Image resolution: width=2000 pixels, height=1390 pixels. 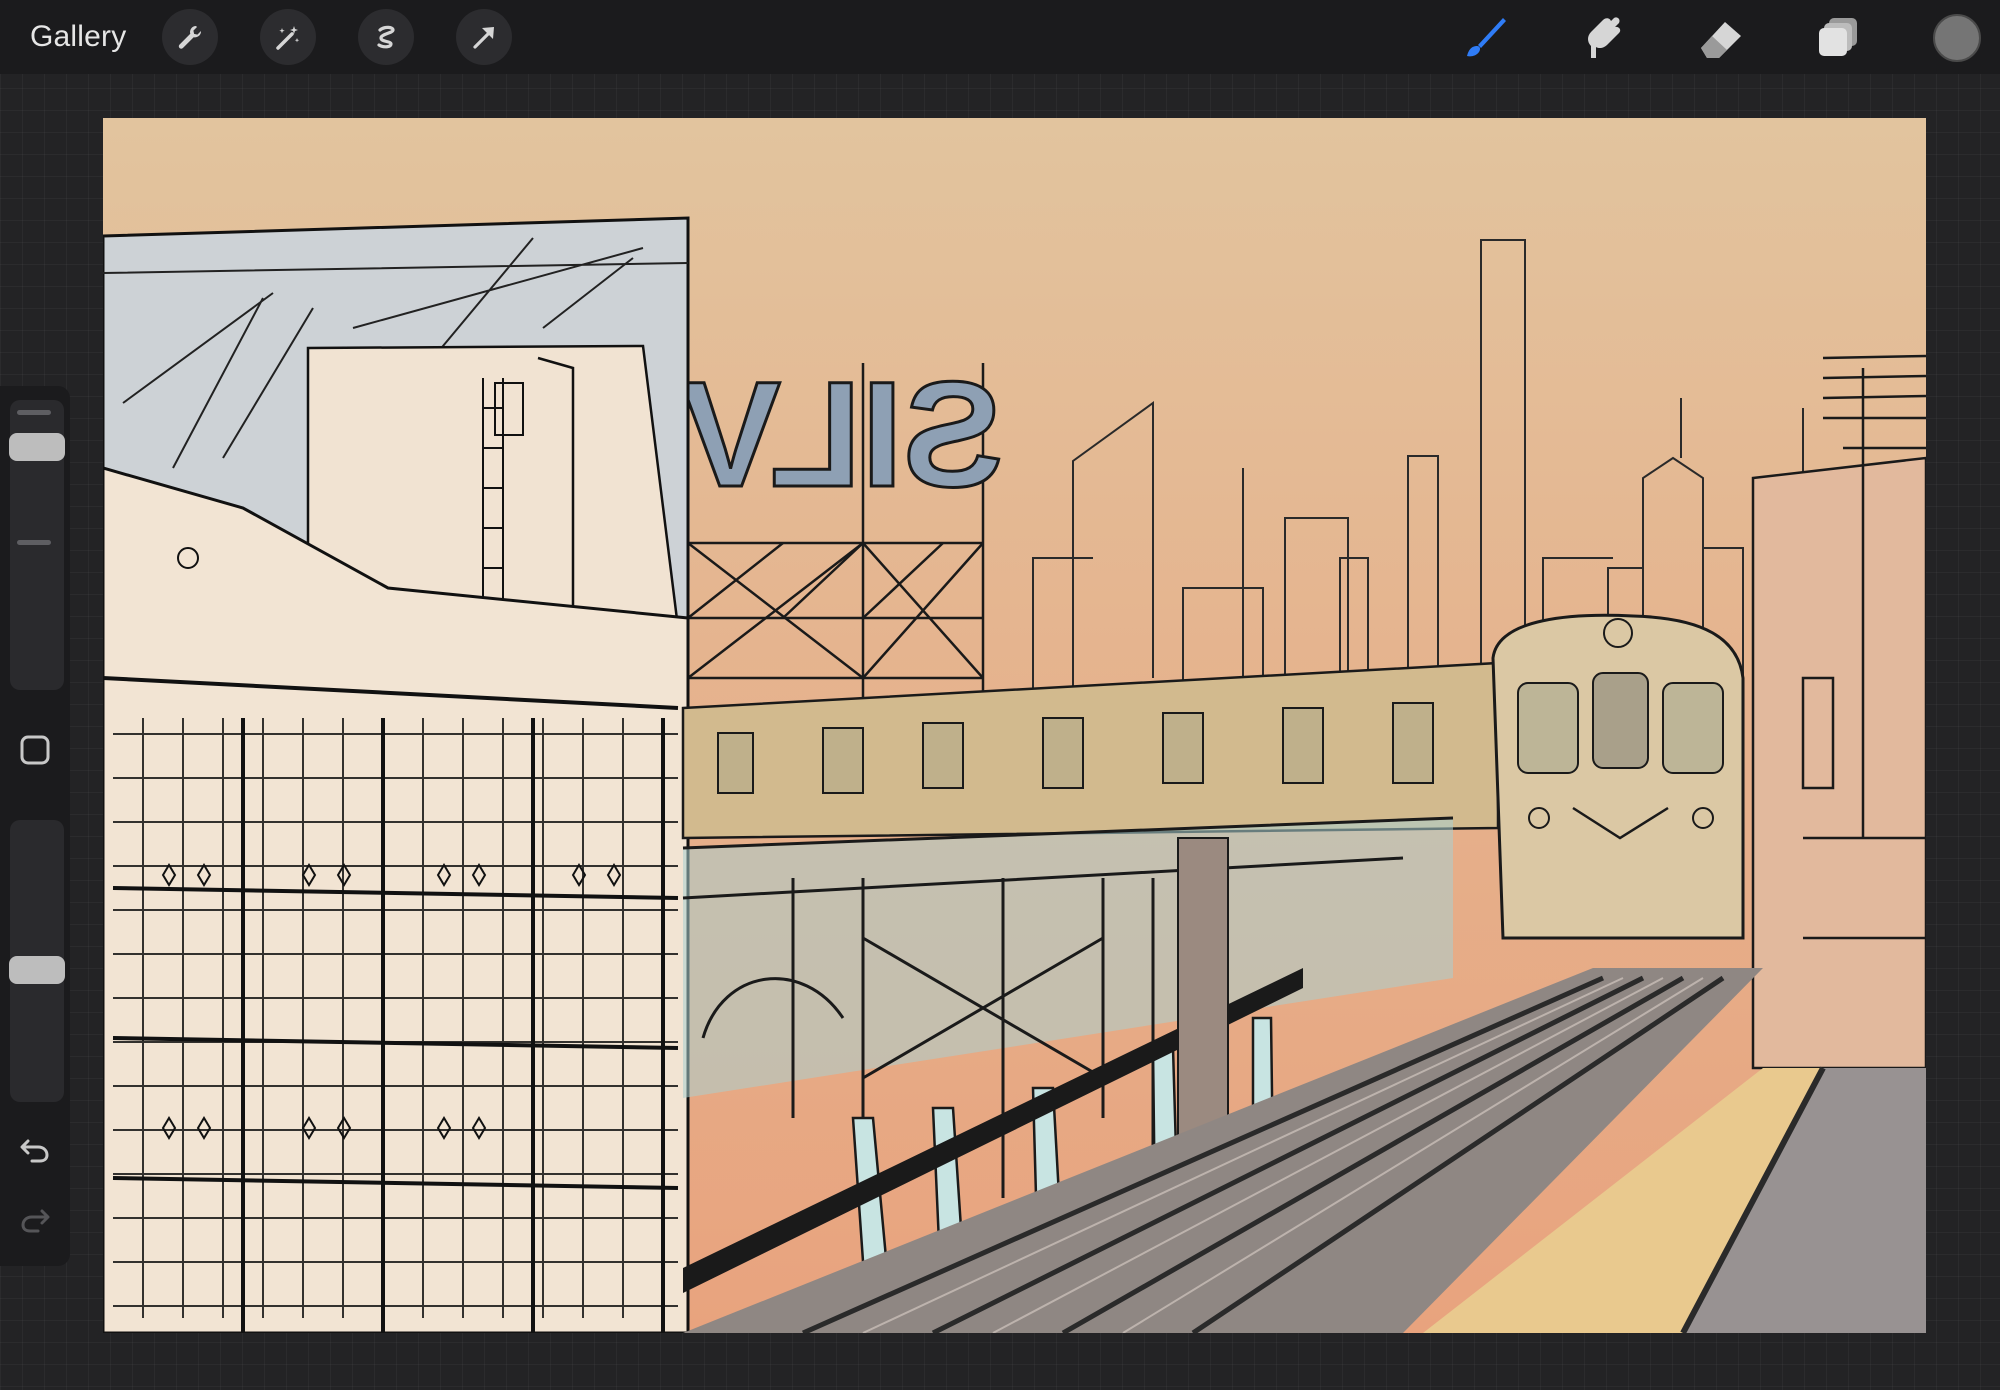 What do you see at coordinates (1957, 38) in the screenshot?
I see `color-picker-swatch` at bounding box center [1957, 38].